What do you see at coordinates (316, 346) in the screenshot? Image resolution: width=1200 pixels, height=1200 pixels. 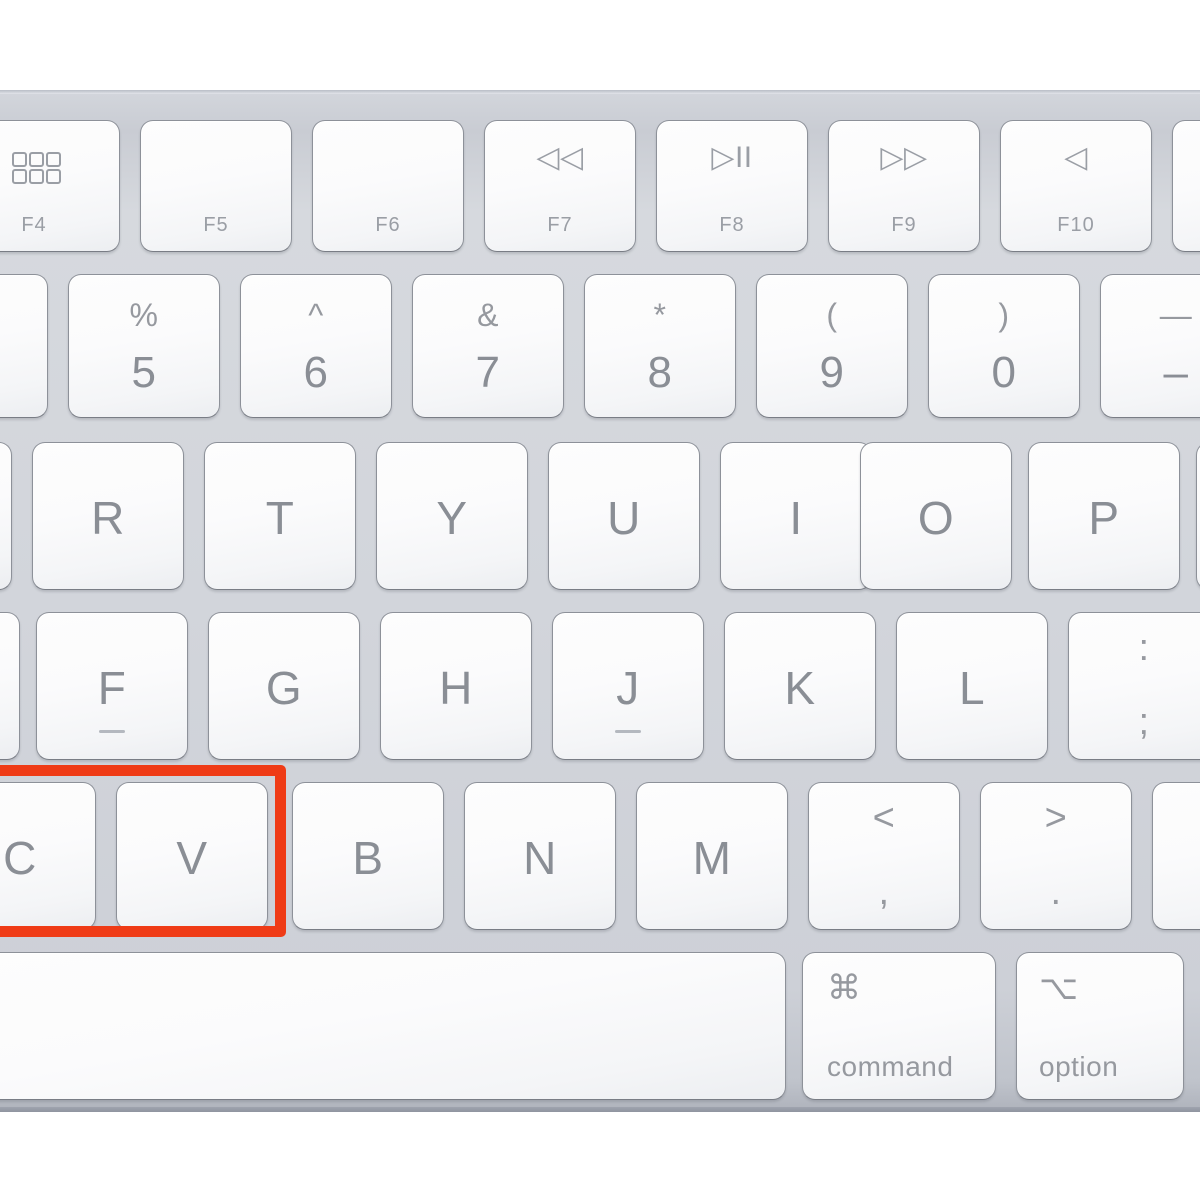 I see `key-6: ^ 6` at bounding box center [316, 346].